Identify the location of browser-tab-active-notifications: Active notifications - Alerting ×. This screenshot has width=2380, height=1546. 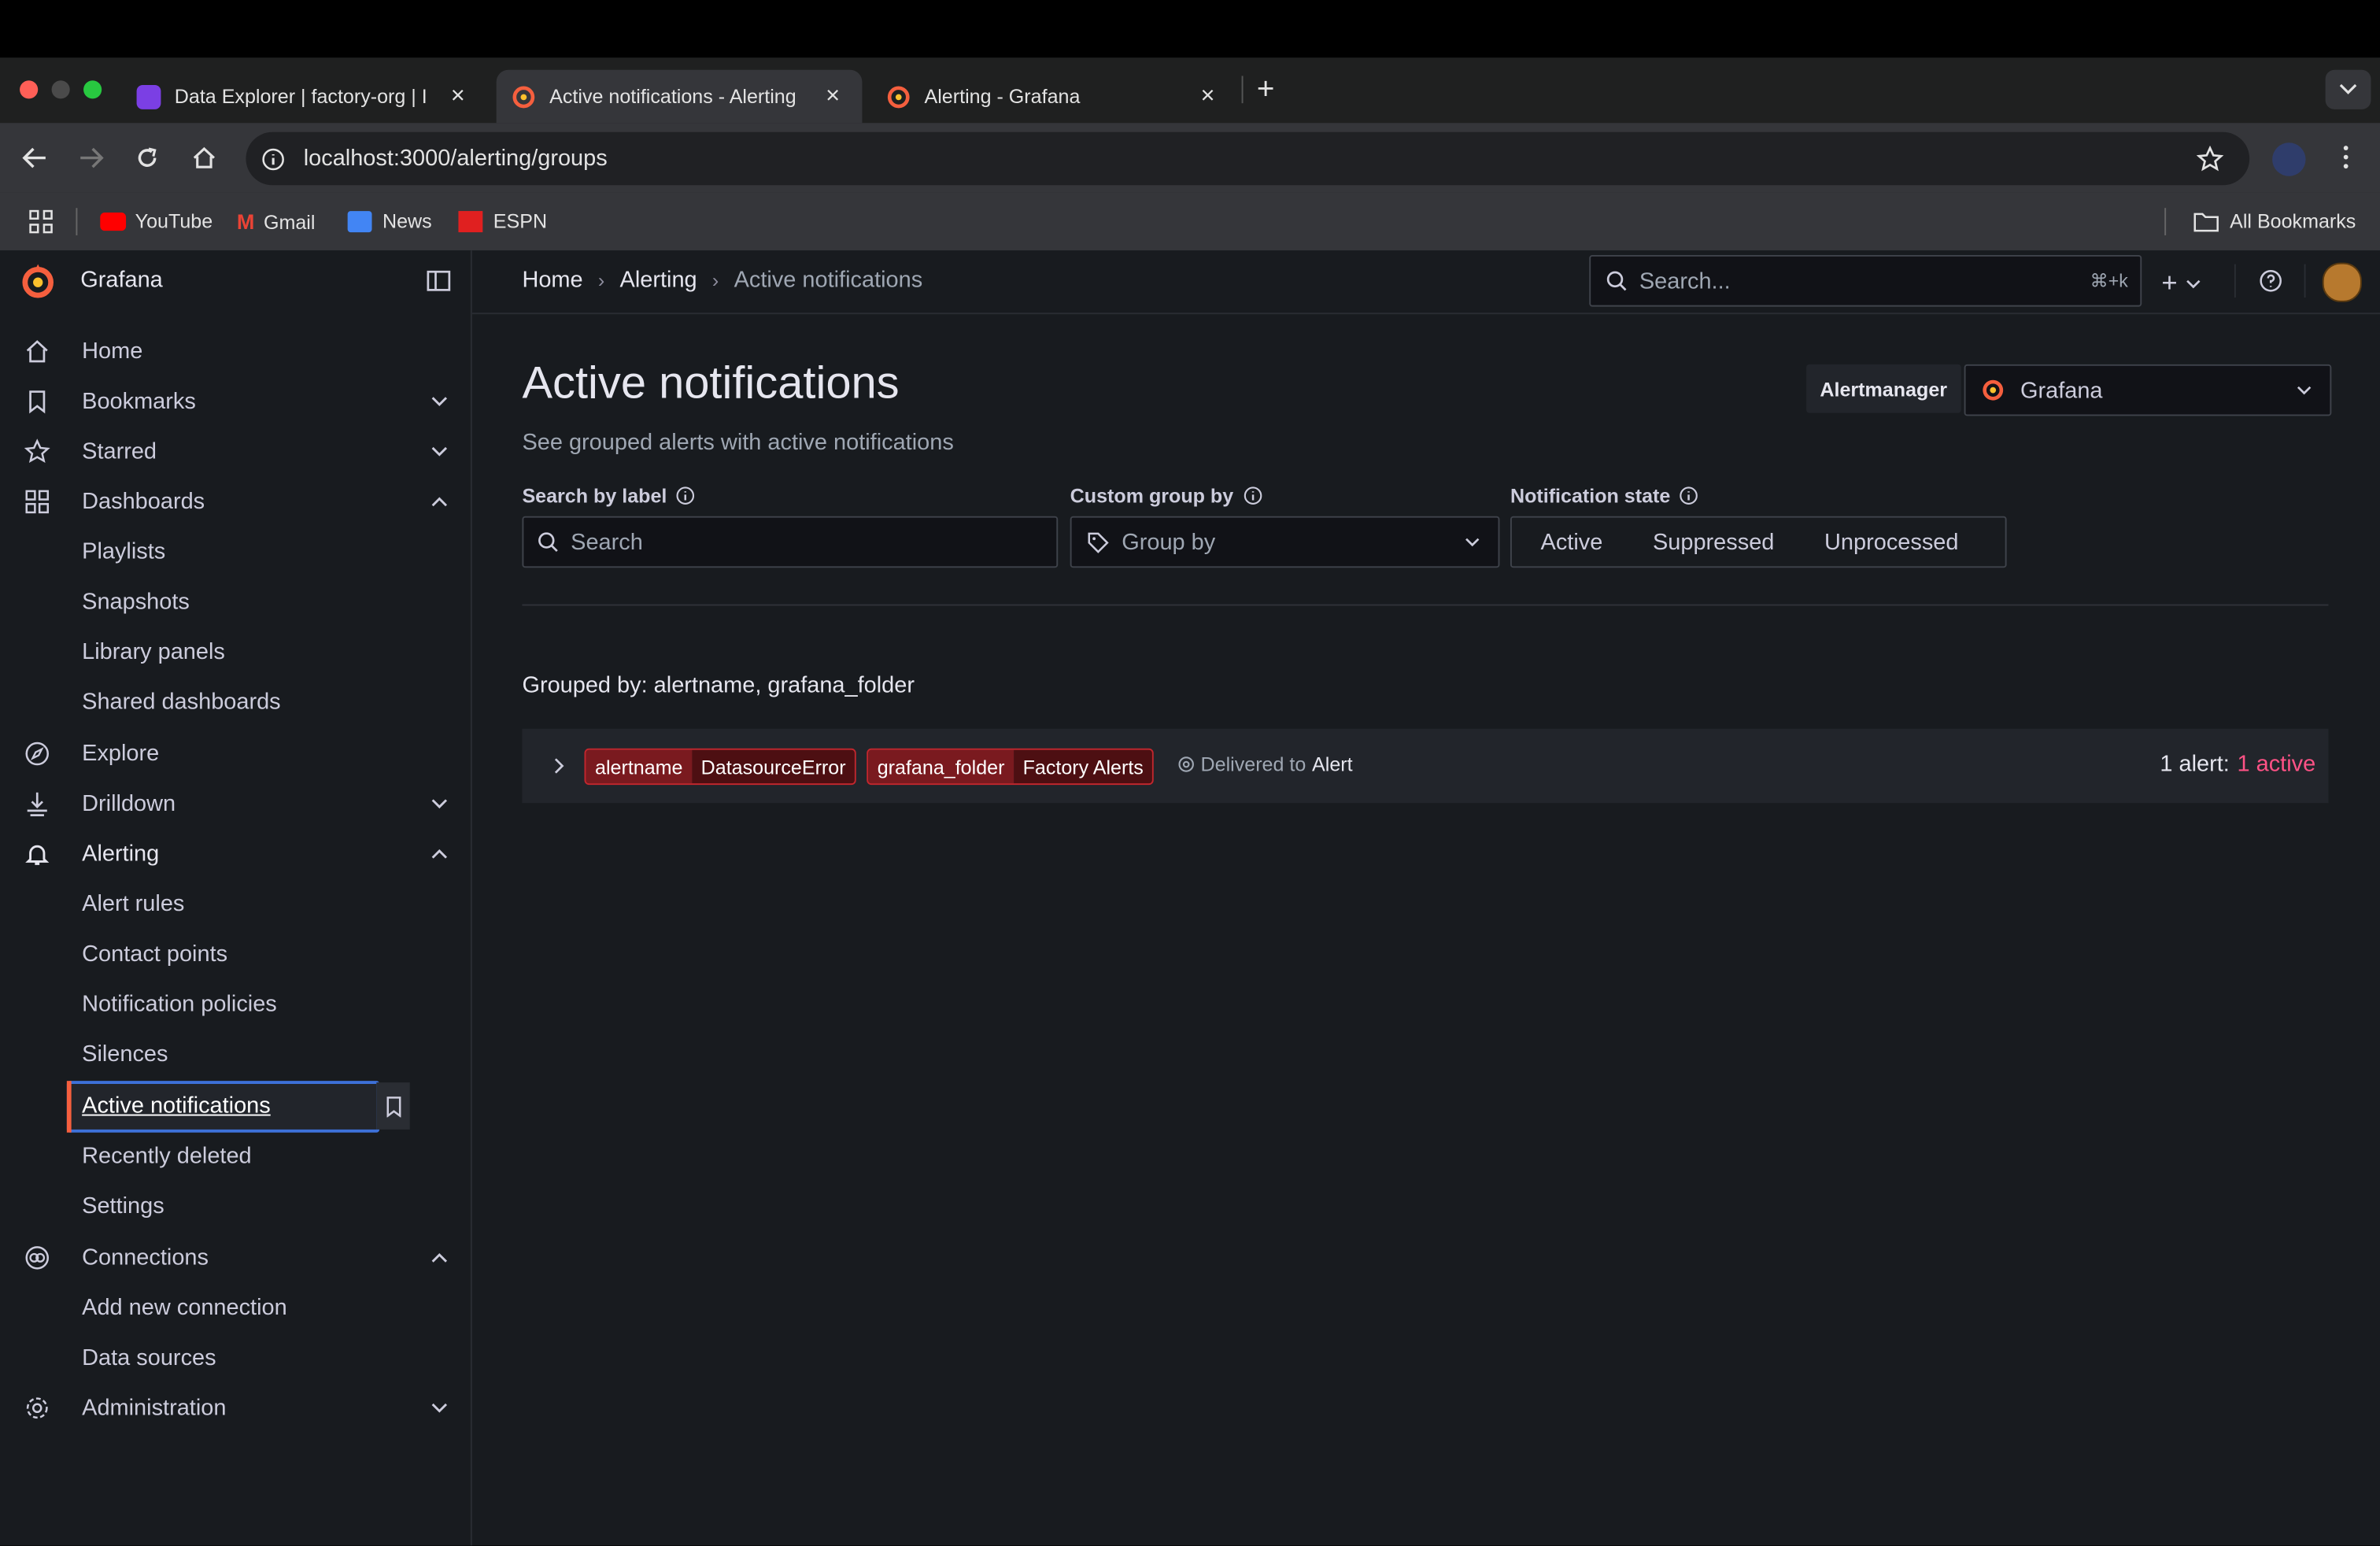
(679, 96).